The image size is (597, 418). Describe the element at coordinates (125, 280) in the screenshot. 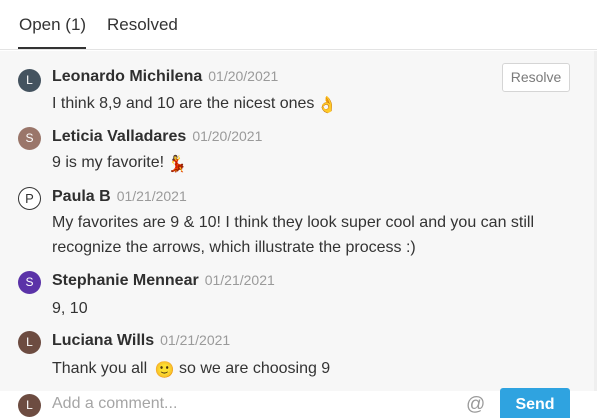

I see `author-name: Stephanie Mennear` at that location.